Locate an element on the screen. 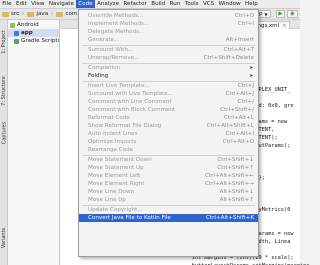  menu-item-folding: Folding ▸ is located at coordinates (168, 76).